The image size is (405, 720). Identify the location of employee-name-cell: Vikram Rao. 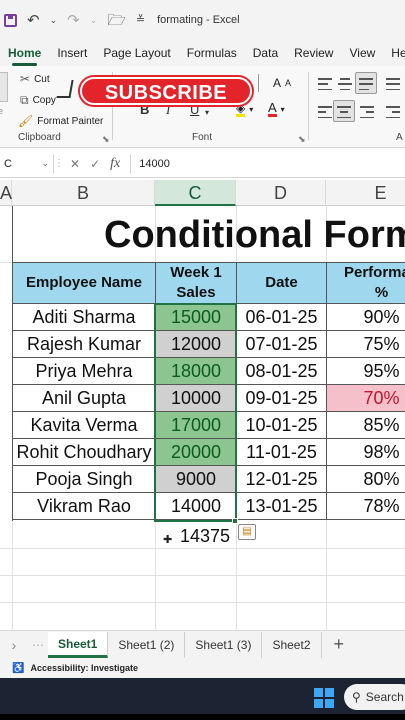
(84, 506).